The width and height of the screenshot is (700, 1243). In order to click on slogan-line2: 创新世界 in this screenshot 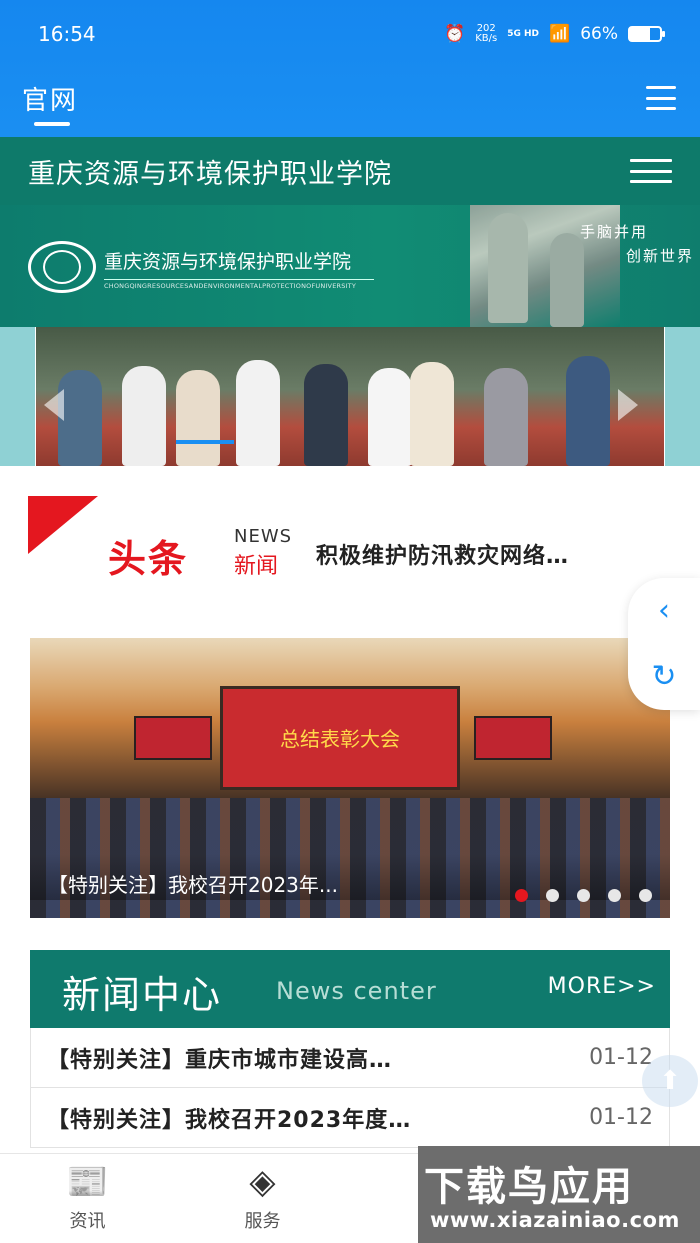, I will do `click(659, 256)`.